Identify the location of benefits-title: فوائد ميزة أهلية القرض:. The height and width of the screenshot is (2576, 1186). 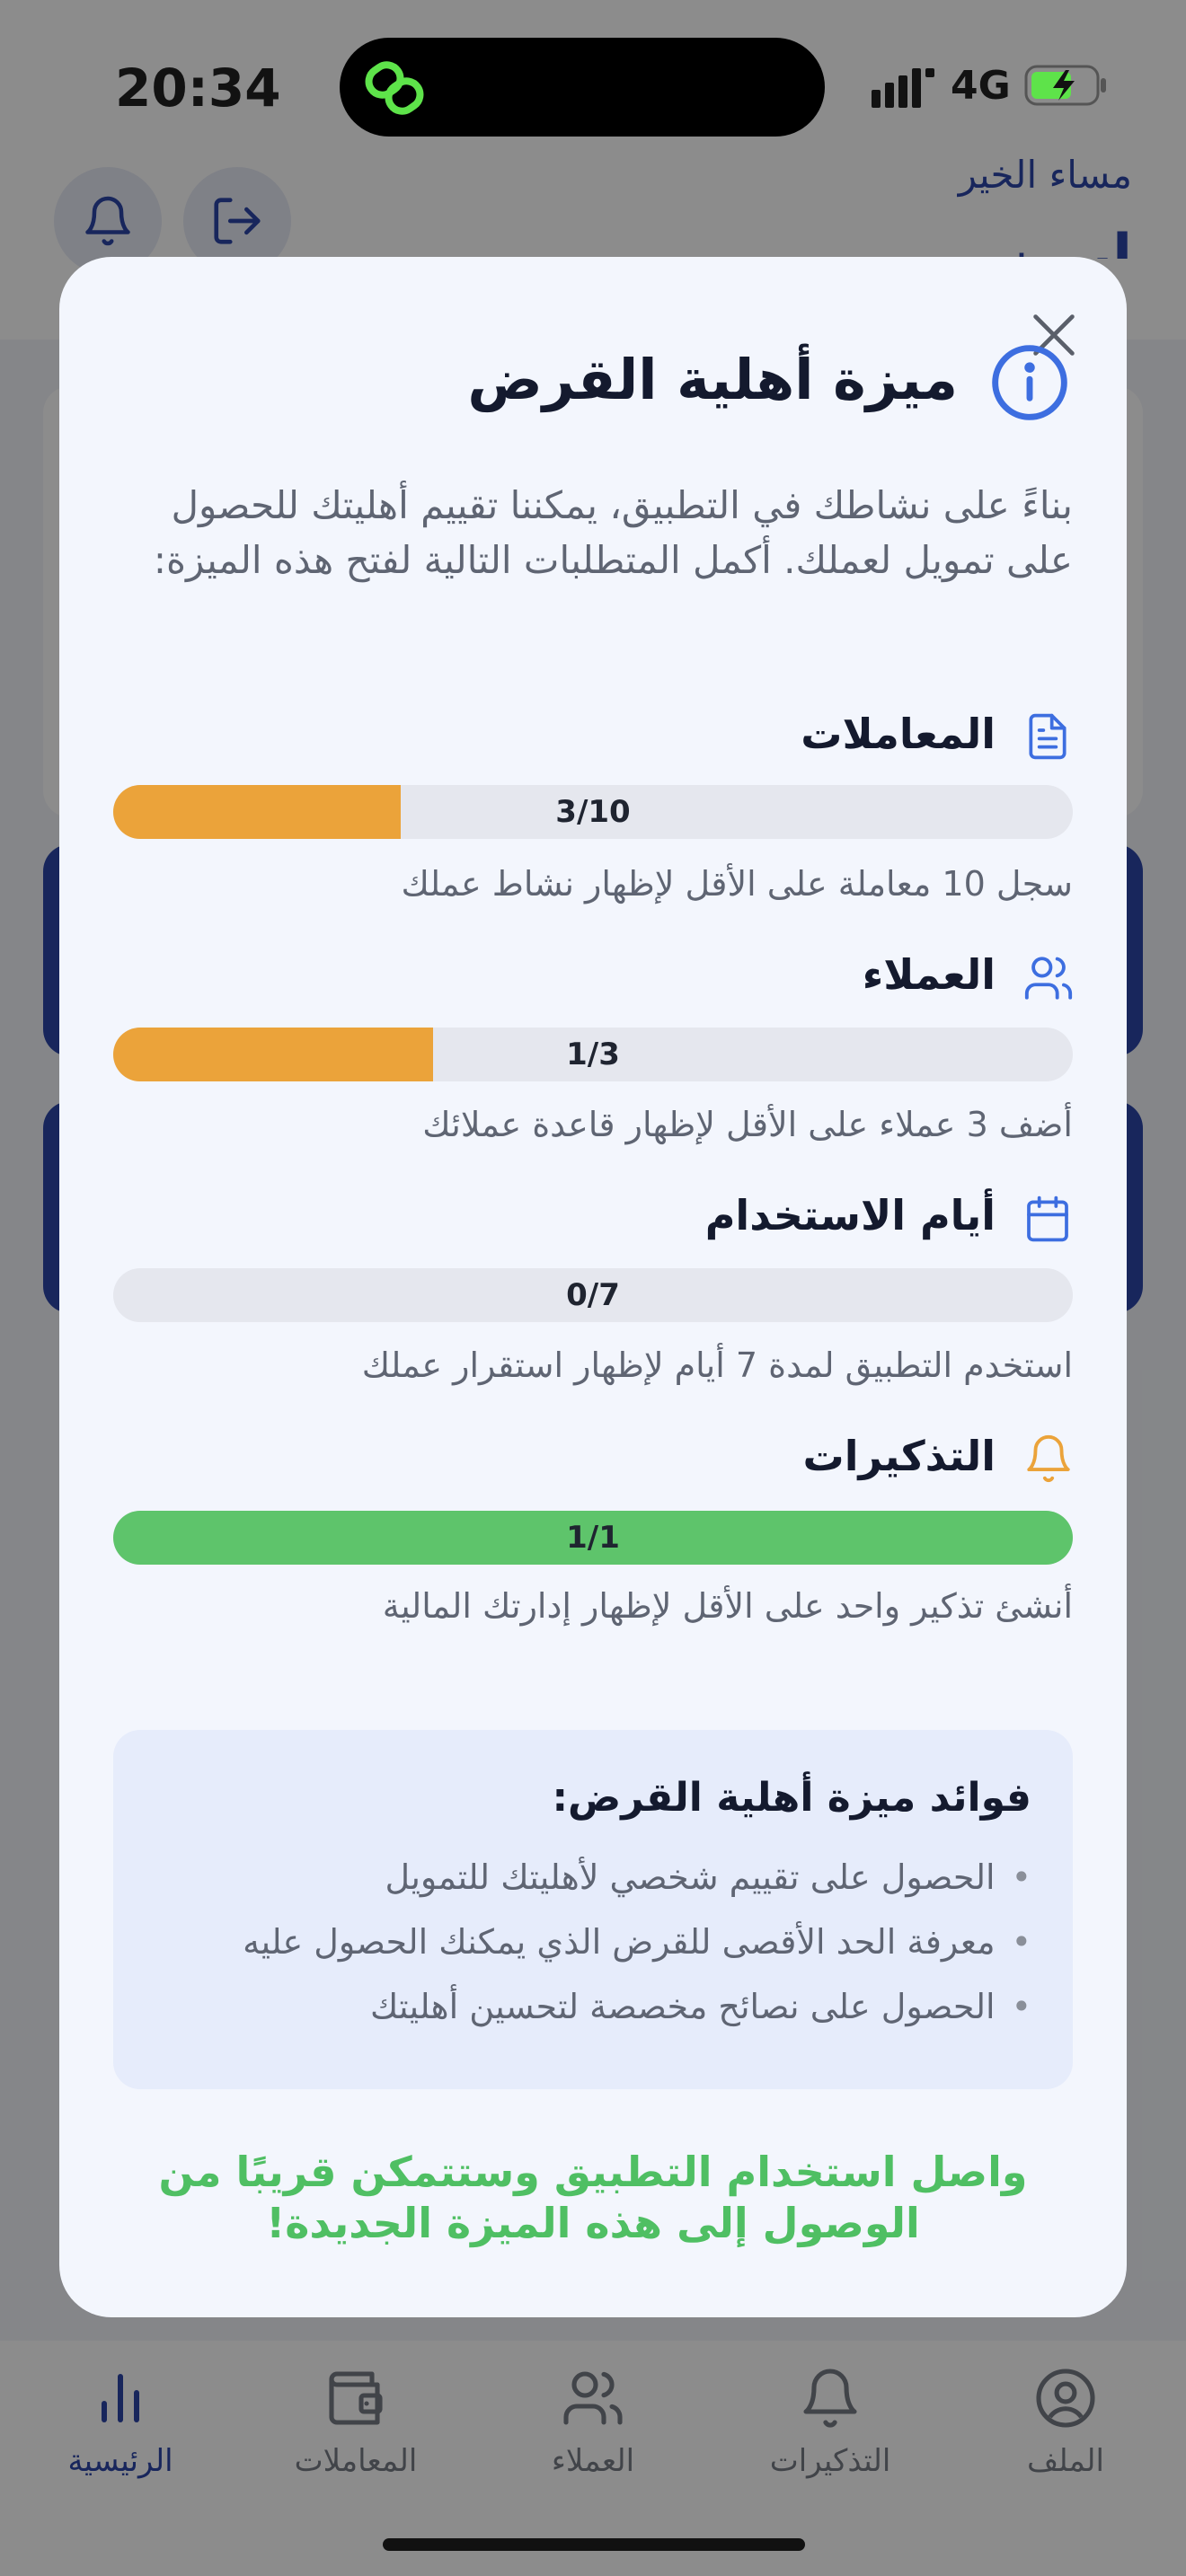
(791, 1798).